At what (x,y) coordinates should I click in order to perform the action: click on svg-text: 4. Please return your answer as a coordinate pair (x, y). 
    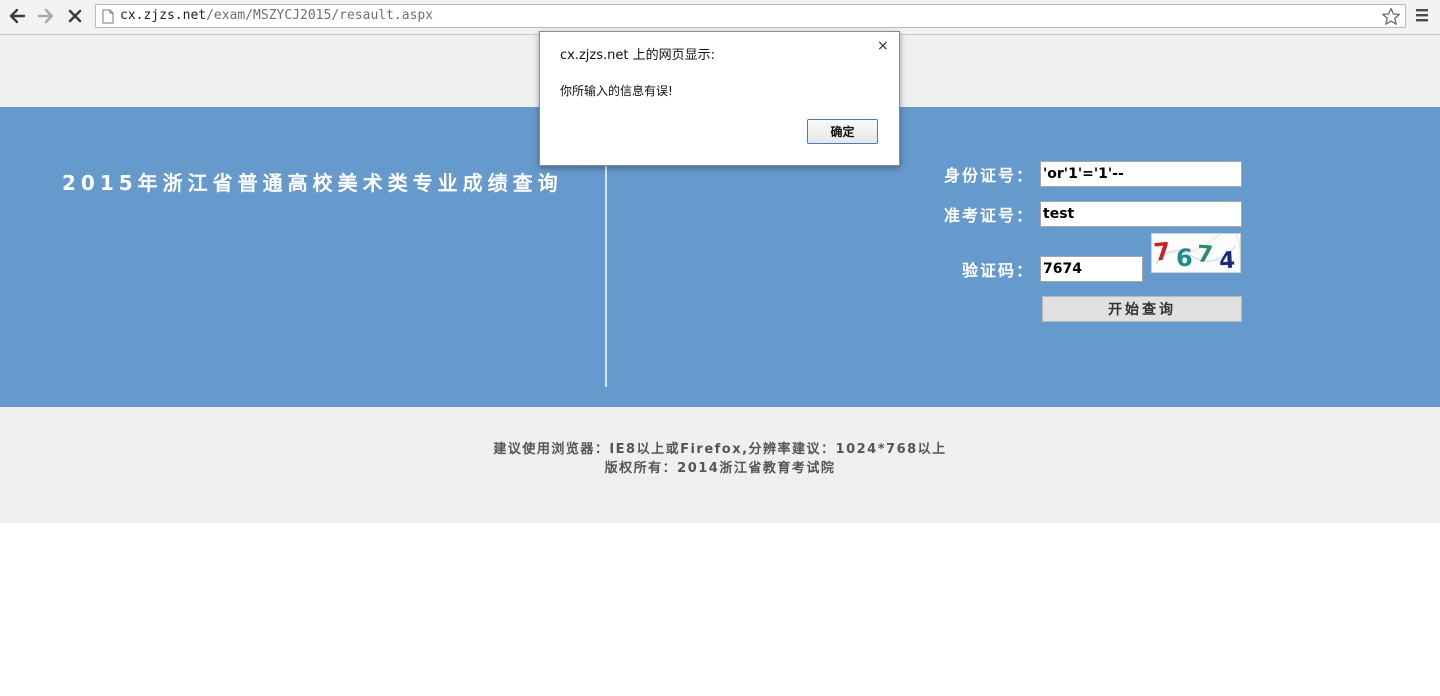
    Looking at the image, I should click on (1226, 260).